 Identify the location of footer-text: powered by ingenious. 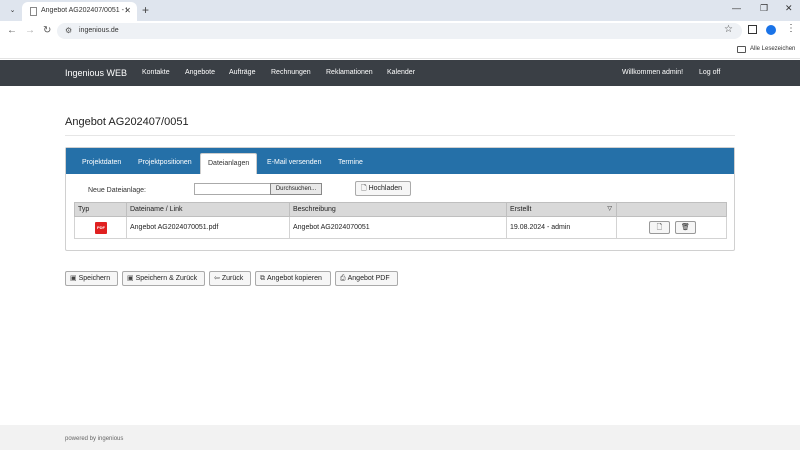
(94, 439).